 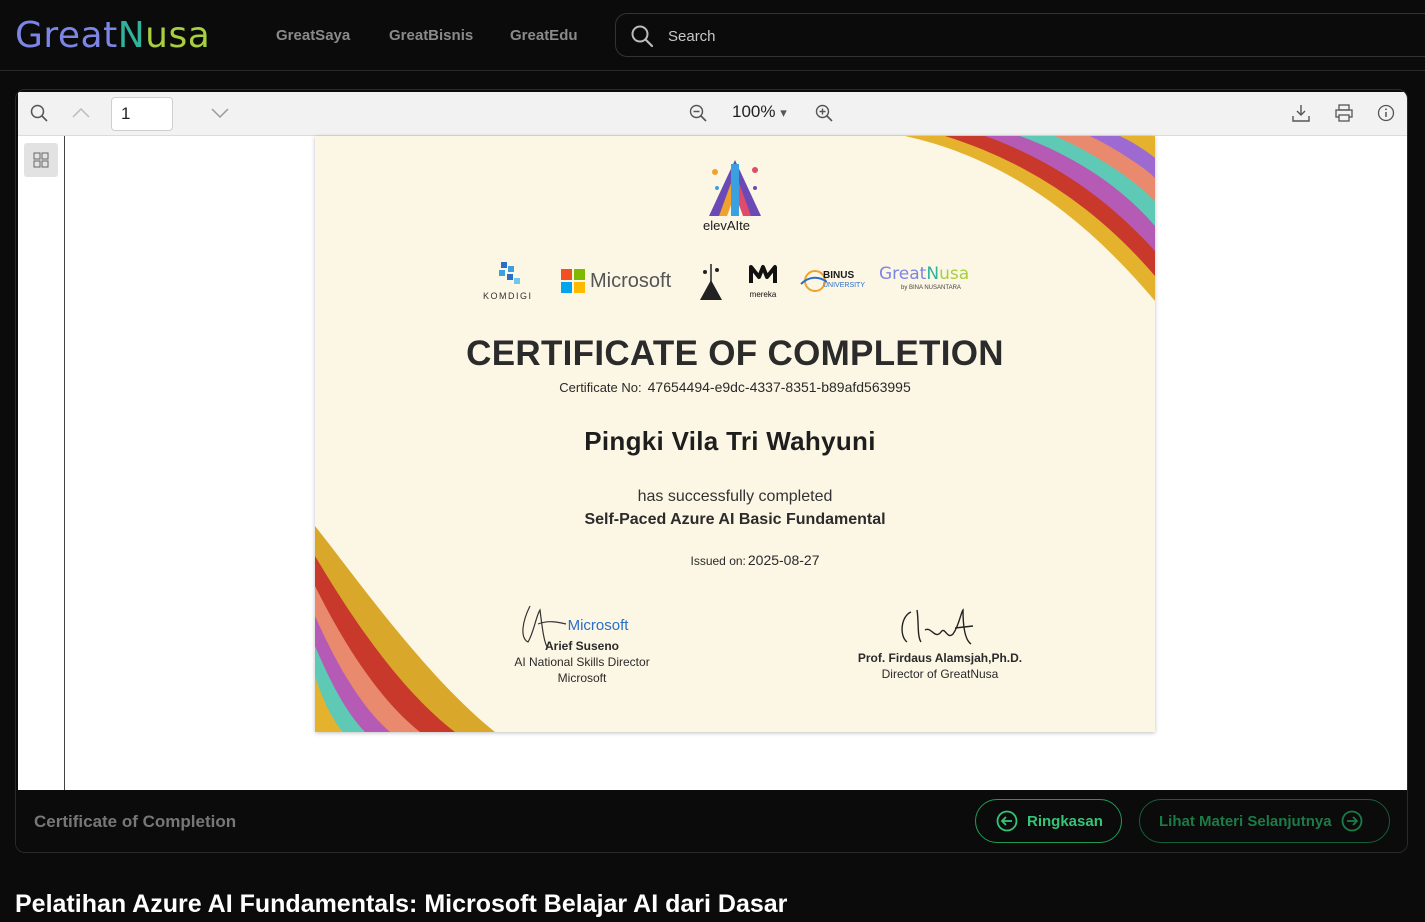 I want to click on thumbnails-toggle-button, so click(x=41, y=160).